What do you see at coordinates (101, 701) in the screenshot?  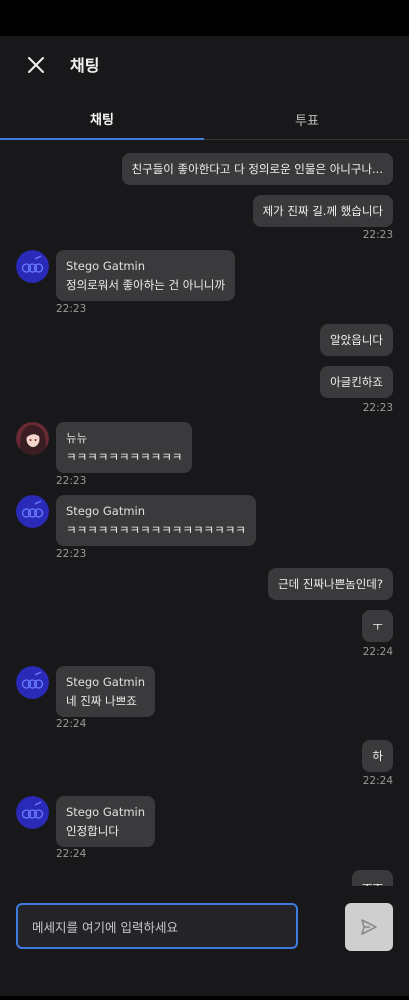 I see `message-text: 네 진짜 나쁘죠` at bounding box center [101, 701].